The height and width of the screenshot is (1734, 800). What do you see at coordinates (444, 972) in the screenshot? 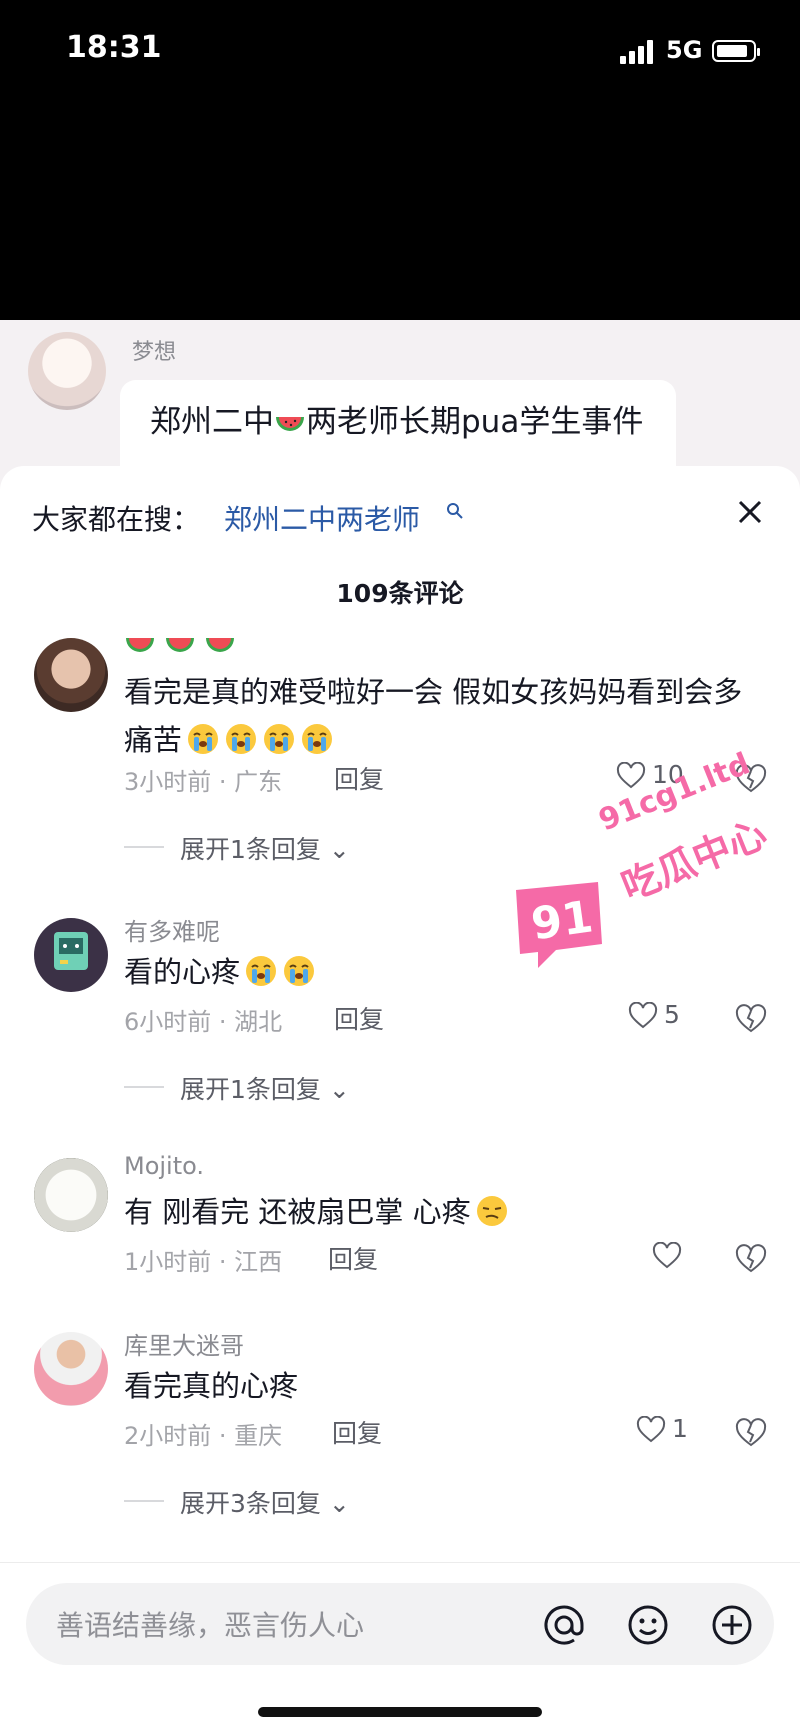
I see `comment-text: 看的心疼` at bounding box center [444, 972].